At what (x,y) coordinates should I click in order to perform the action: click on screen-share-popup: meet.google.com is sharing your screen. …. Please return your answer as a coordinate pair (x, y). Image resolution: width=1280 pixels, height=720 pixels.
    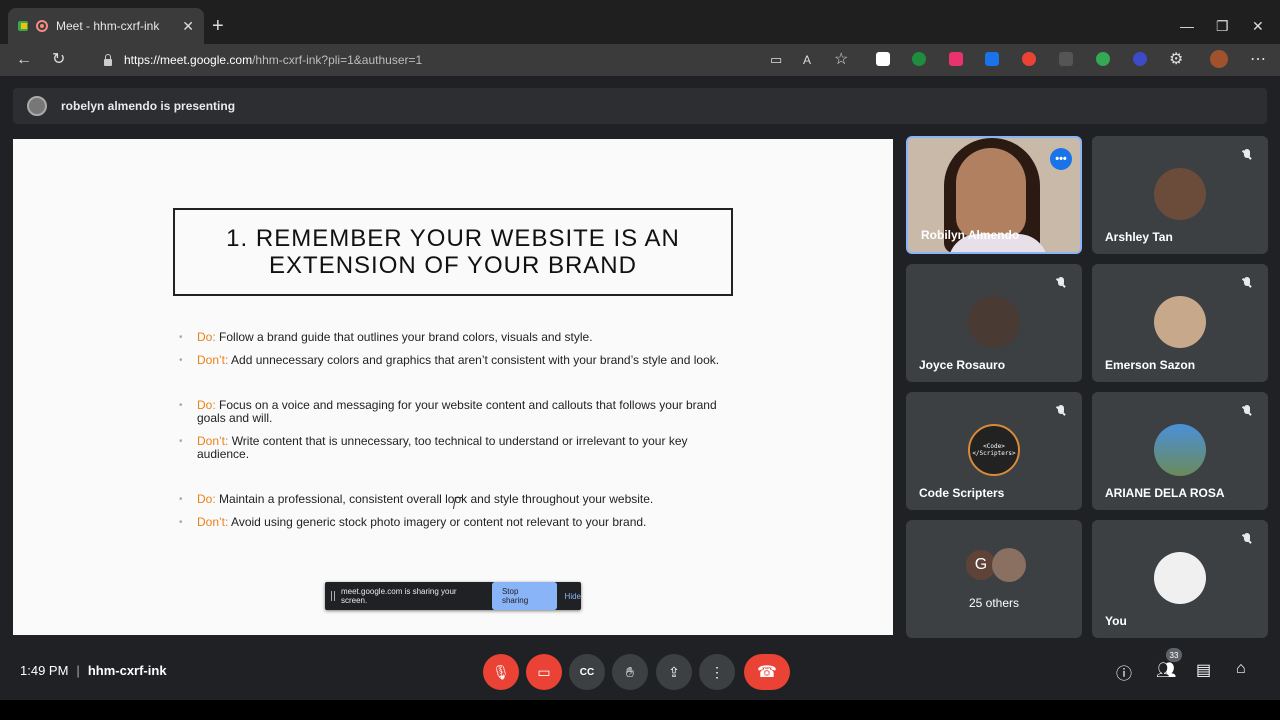
    Looking at the image, I should click on (453, 596).